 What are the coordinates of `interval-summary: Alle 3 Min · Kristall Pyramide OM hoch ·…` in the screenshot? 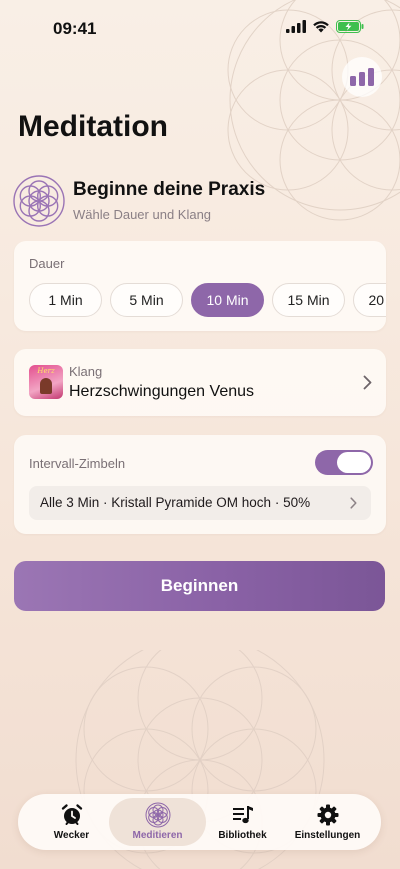 It's located at (175, 502).